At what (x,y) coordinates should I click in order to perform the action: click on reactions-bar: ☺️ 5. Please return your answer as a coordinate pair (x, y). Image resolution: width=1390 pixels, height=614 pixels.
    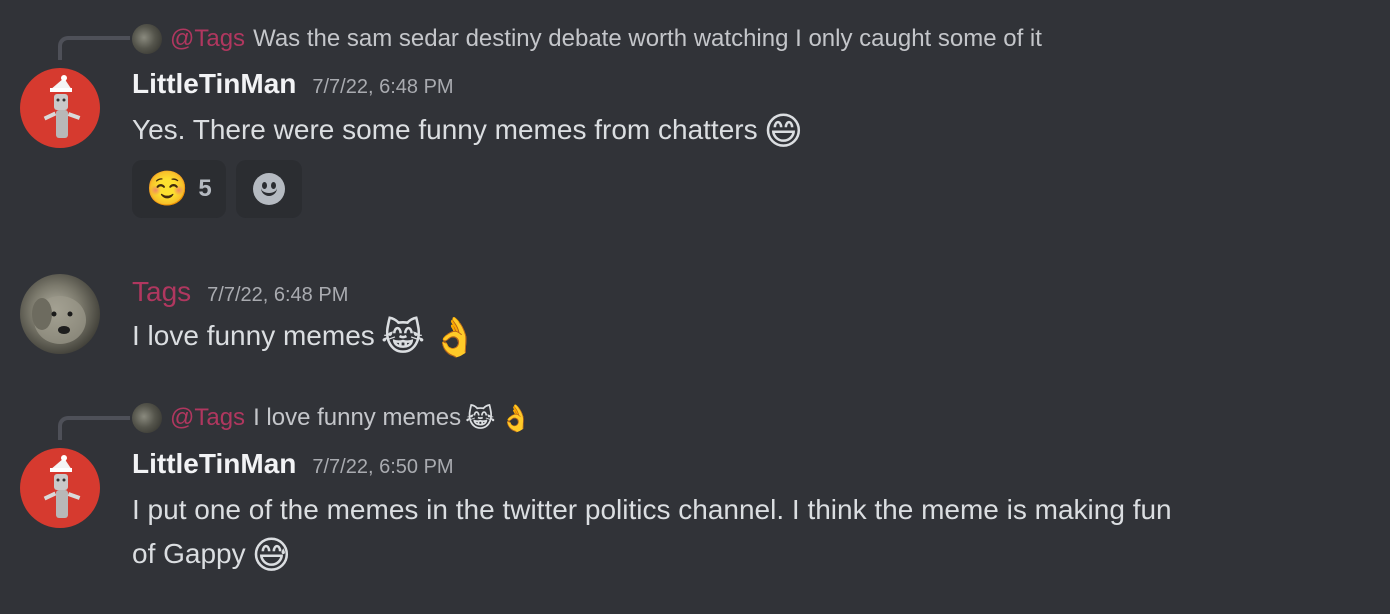
    Looking at the image, I should click on (217, 189).